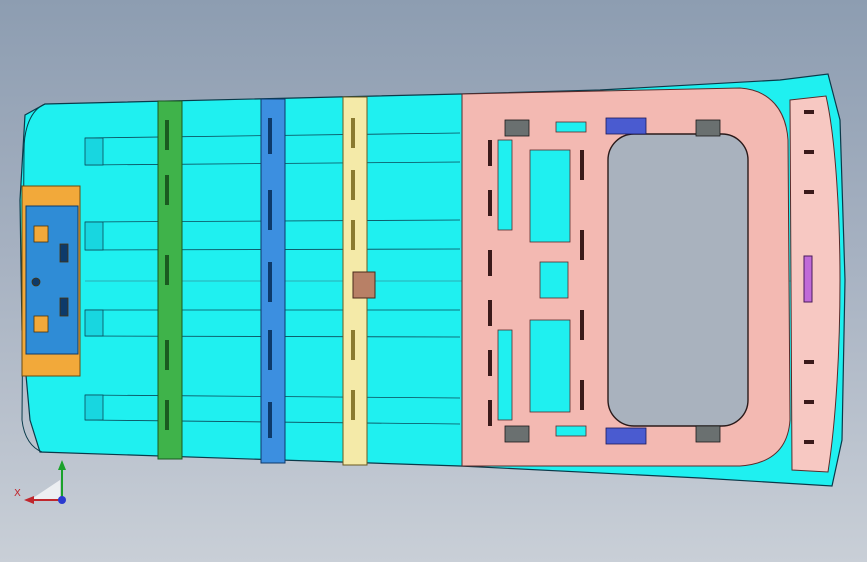 This screenshot has width=867, height=562. What do you see at coordinates (808, 279) in the screenshot?
I see `rear-latch` at bounding box center [808, 279].